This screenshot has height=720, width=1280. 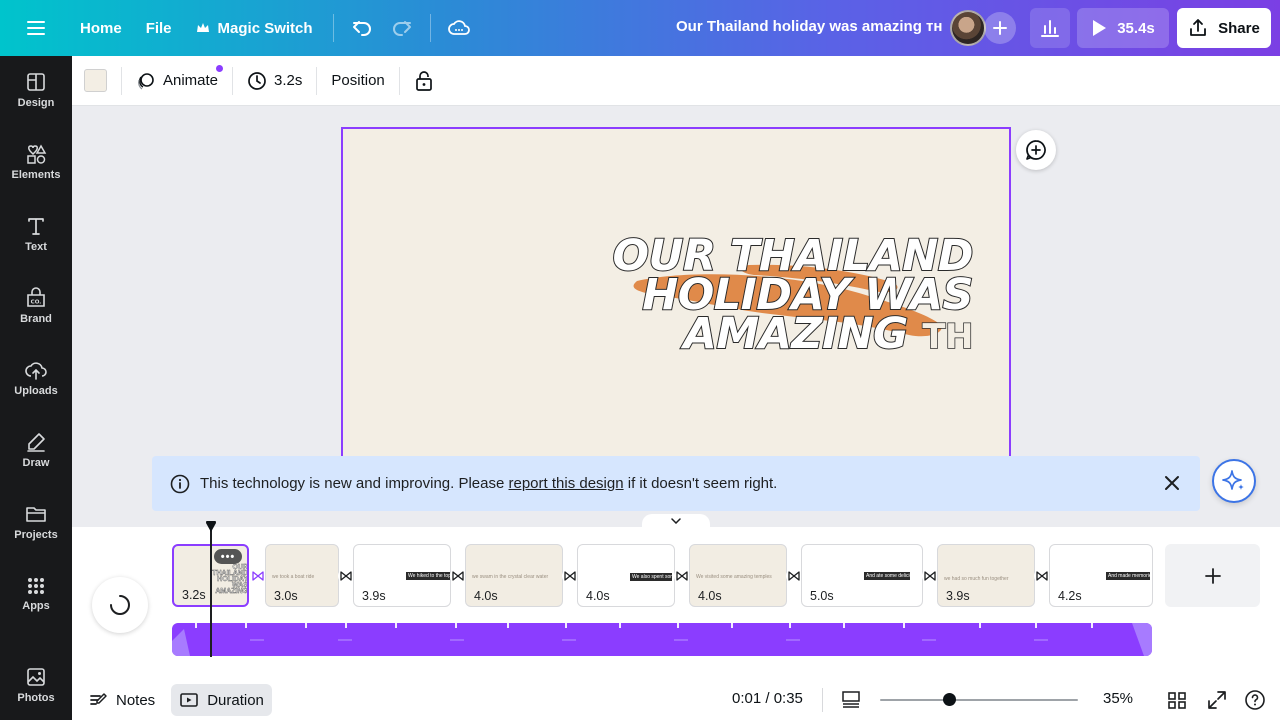 What do you see at coordinates (1239, 28) in the screenshot?
I see `share-label: Share` at bounding box center [1239, 28].